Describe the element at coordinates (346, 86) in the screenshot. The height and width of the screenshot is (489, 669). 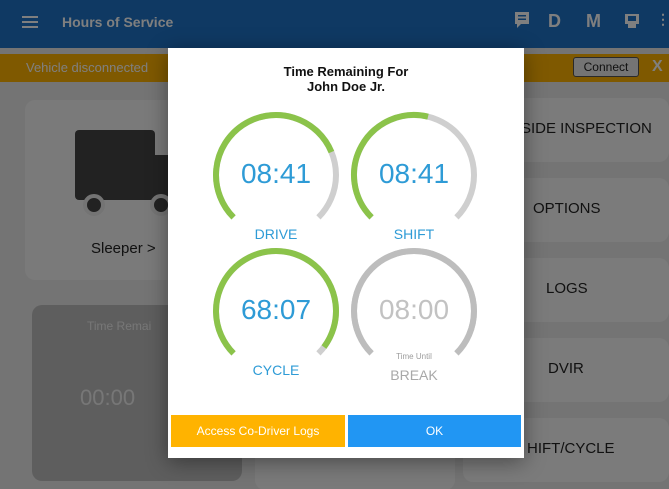
I see `driver-name: John Doe Jr.` at that location.